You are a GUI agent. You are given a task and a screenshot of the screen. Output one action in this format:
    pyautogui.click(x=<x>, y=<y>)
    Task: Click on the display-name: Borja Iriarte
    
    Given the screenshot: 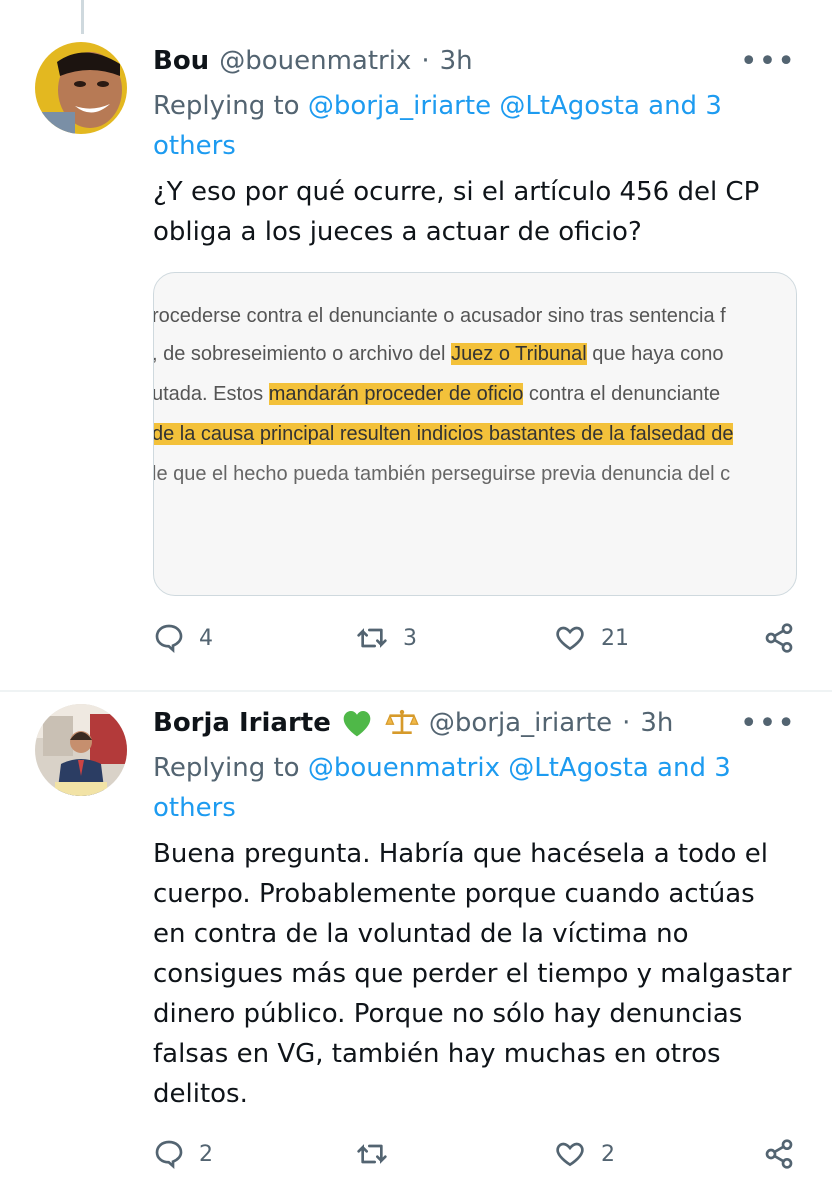 What is the action you would take?
    pyautogui.click(x=242, y=723)
    